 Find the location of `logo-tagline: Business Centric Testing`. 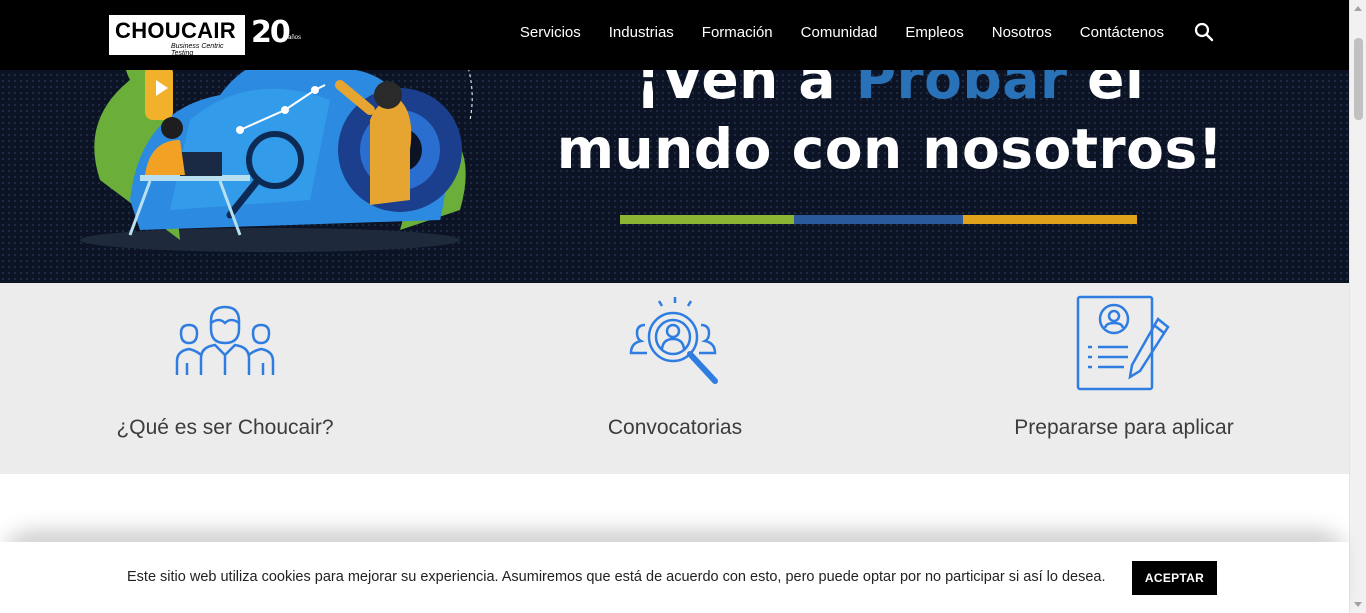

logo-tagline: Business Centric Testing is located at coordinates (197, 50).